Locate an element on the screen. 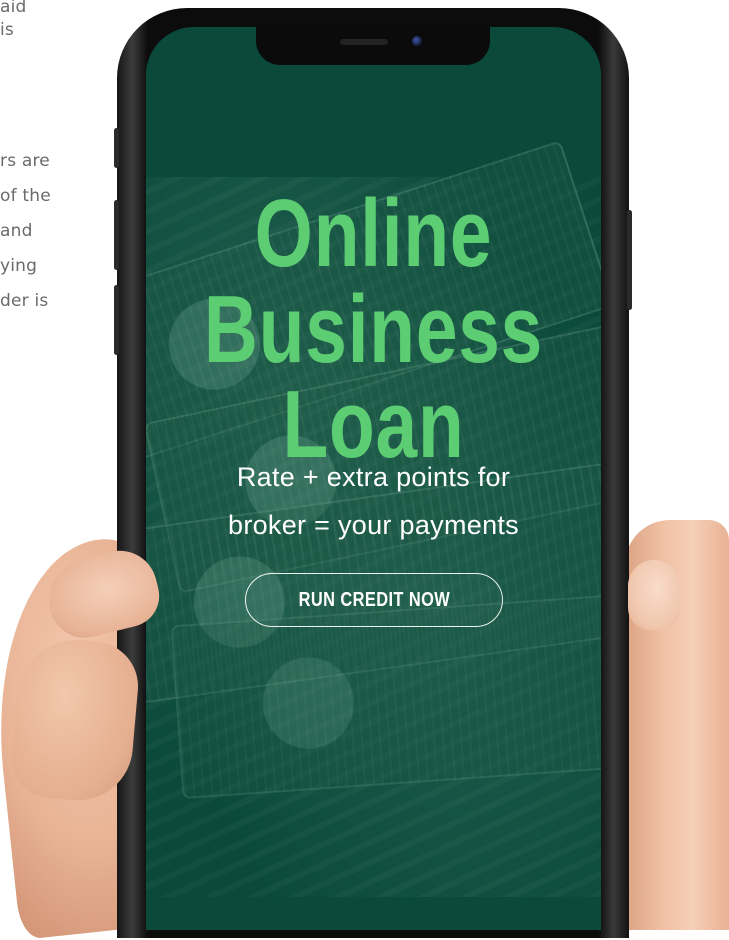 The height and width of the screenshot is (940, 729). speaker-grille-icon is located at coordinates (364, 42).